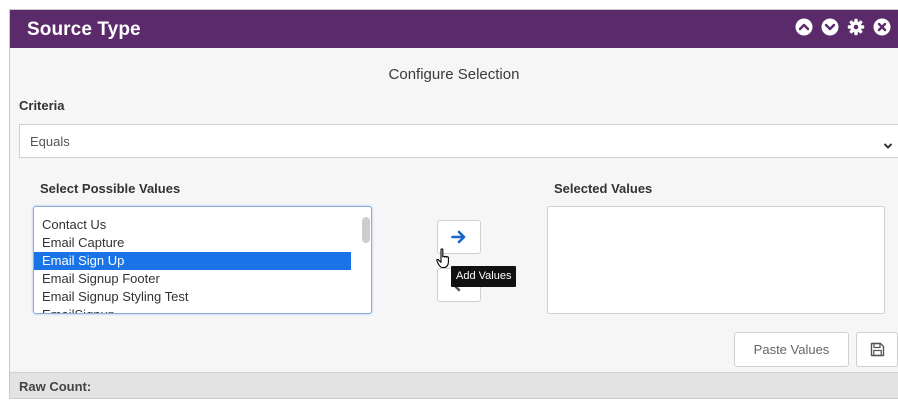 The image size is (898, 403). Describe the element at coordinates (110, 188) in the screenshot. I see `possible-values-label: Select Possible Values` at that location.